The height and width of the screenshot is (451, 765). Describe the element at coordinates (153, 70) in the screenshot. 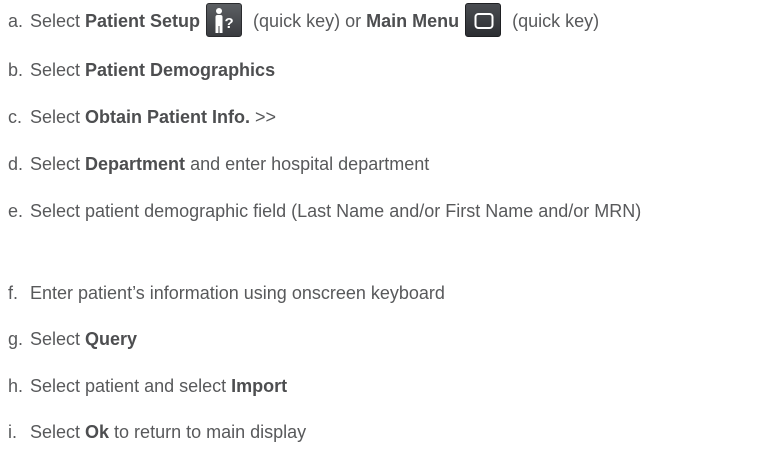

I see `step-text: Select Patient Demographics` at that location.